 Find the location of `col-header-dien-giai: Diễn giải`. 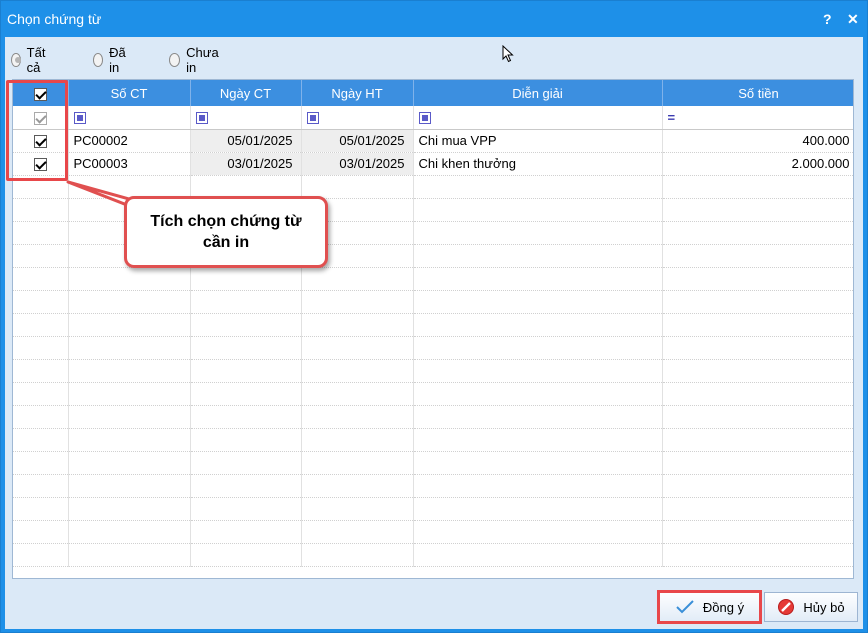

col-header-dien-giai: Diễn giải is located at coordinates (538, 93).